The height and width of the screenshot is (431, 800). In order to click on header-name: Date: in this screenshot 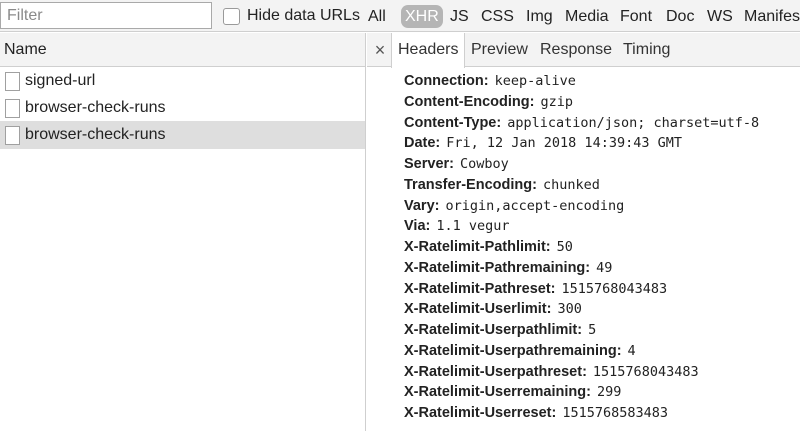, I will do `click(422, 143)`.